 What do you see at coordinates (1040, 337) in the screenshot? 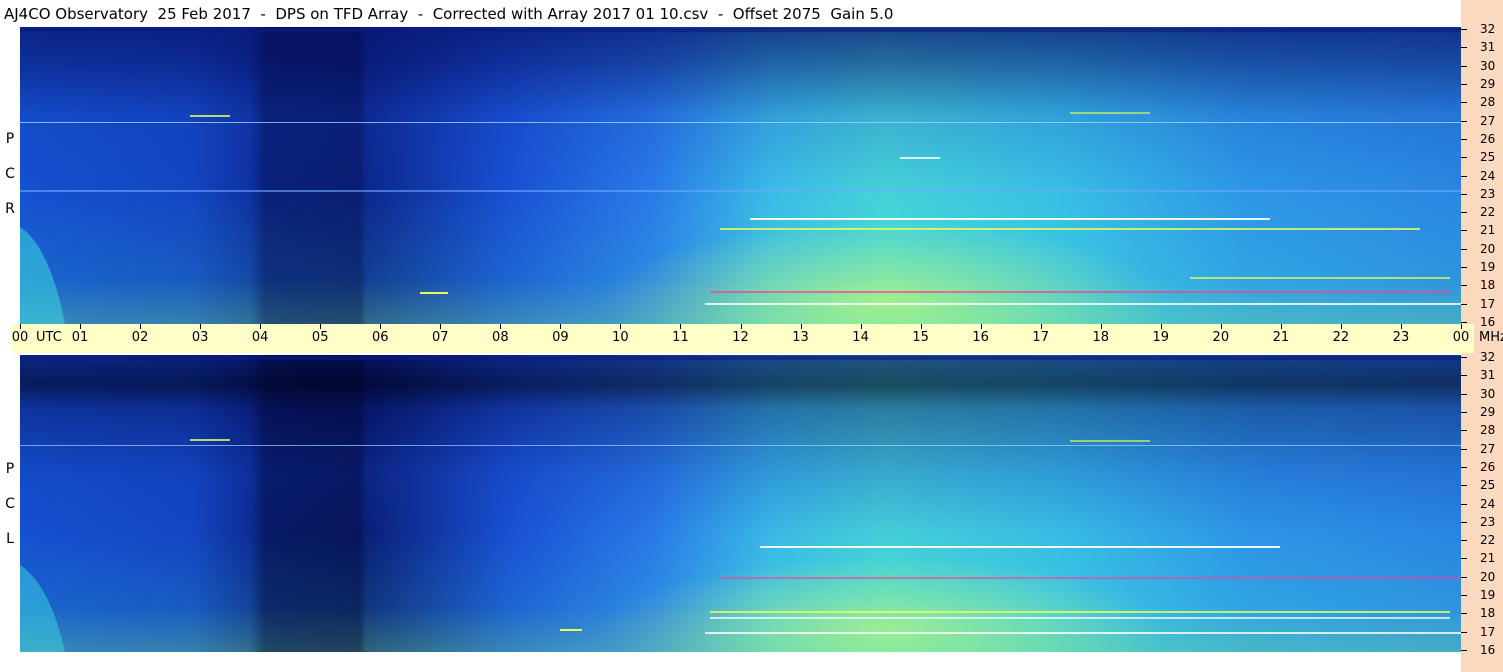
I see `time-axis-tick-label: 17` at bounding box center [1040, 337].